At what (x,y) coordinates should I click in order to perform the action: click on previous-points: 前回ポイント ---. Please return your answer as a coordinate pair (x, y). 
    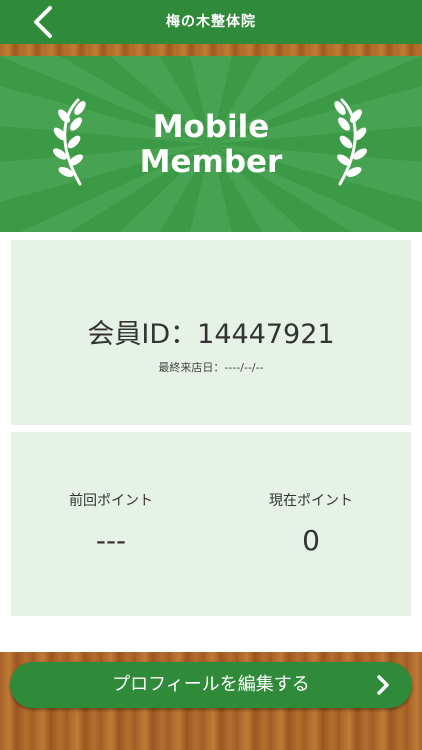
    Looking at the image, I should click on (111, 523).